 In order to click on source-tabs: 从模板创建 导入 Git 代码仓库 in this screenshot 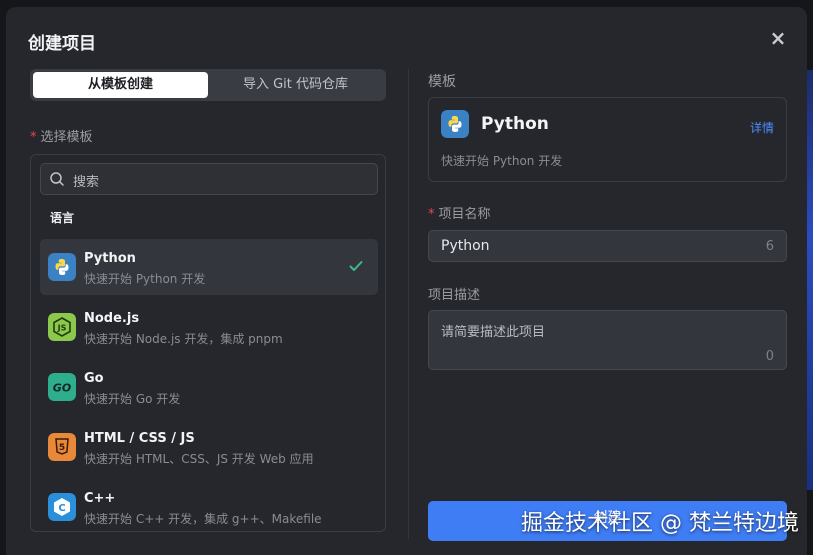, I will do `click(208, 85)`.